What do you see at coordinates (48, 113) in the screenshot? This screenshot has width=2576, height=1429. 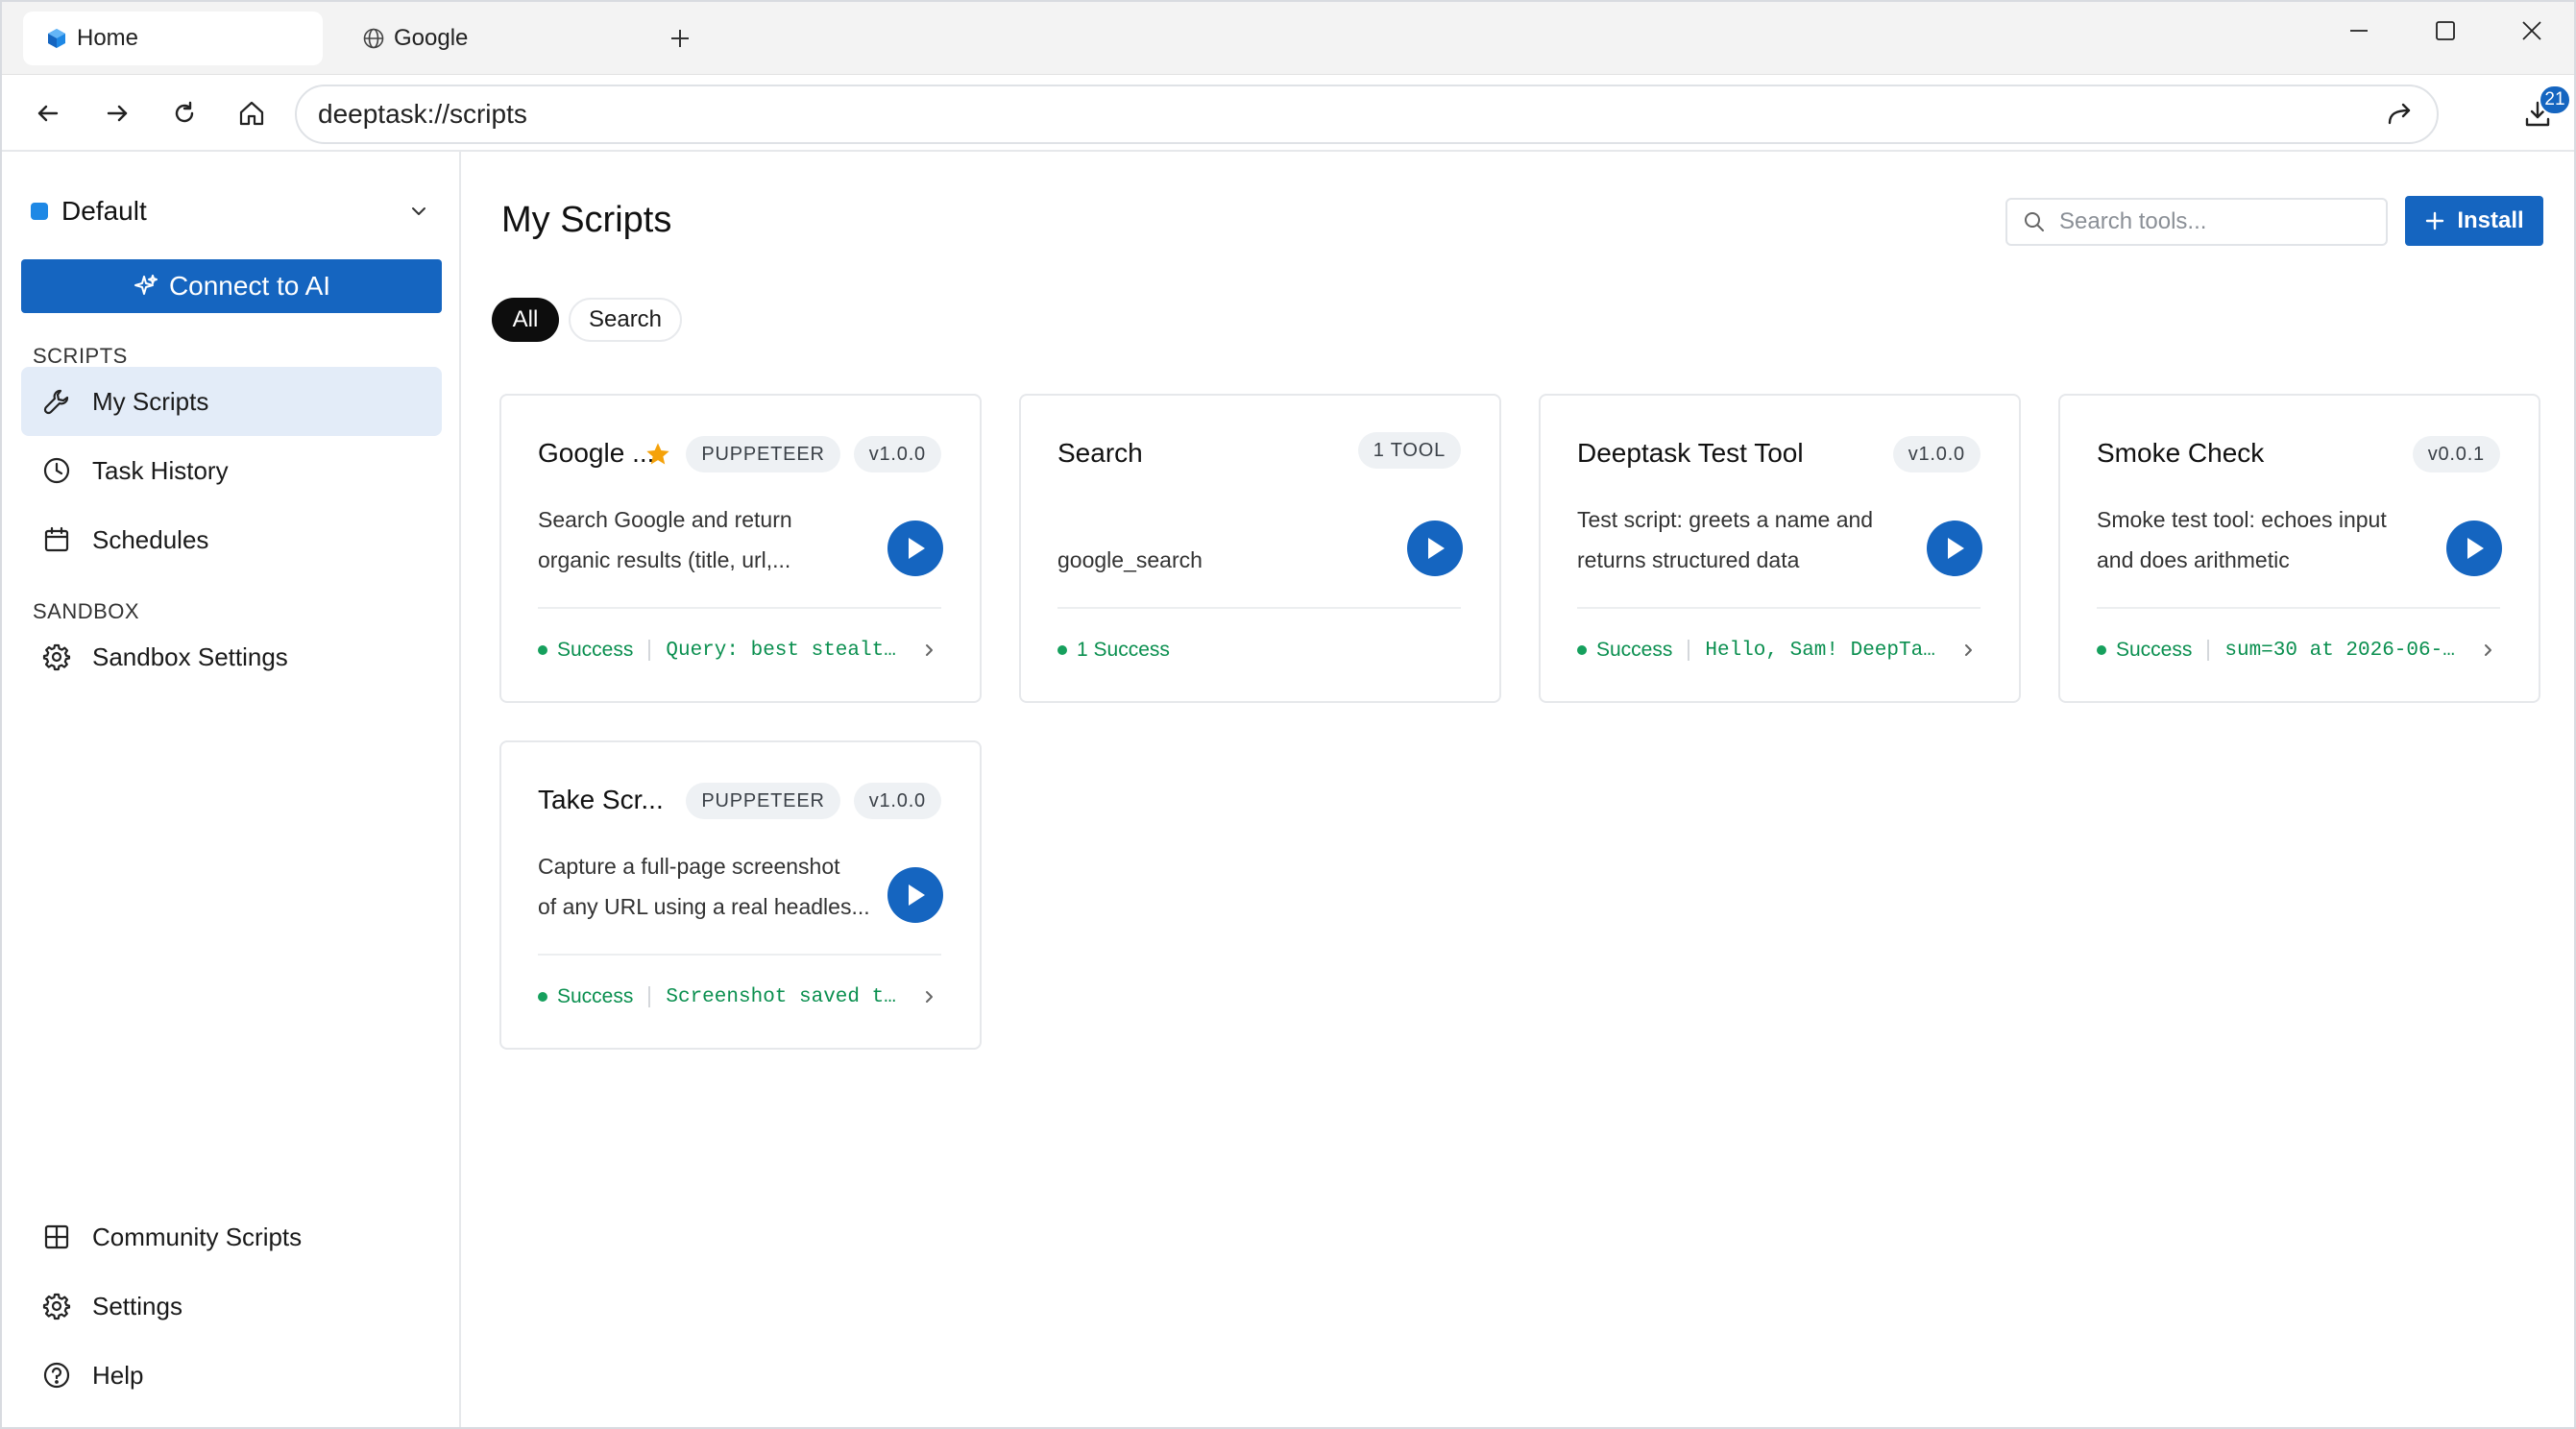 I see `back-button` at bounding box center [48, 113].